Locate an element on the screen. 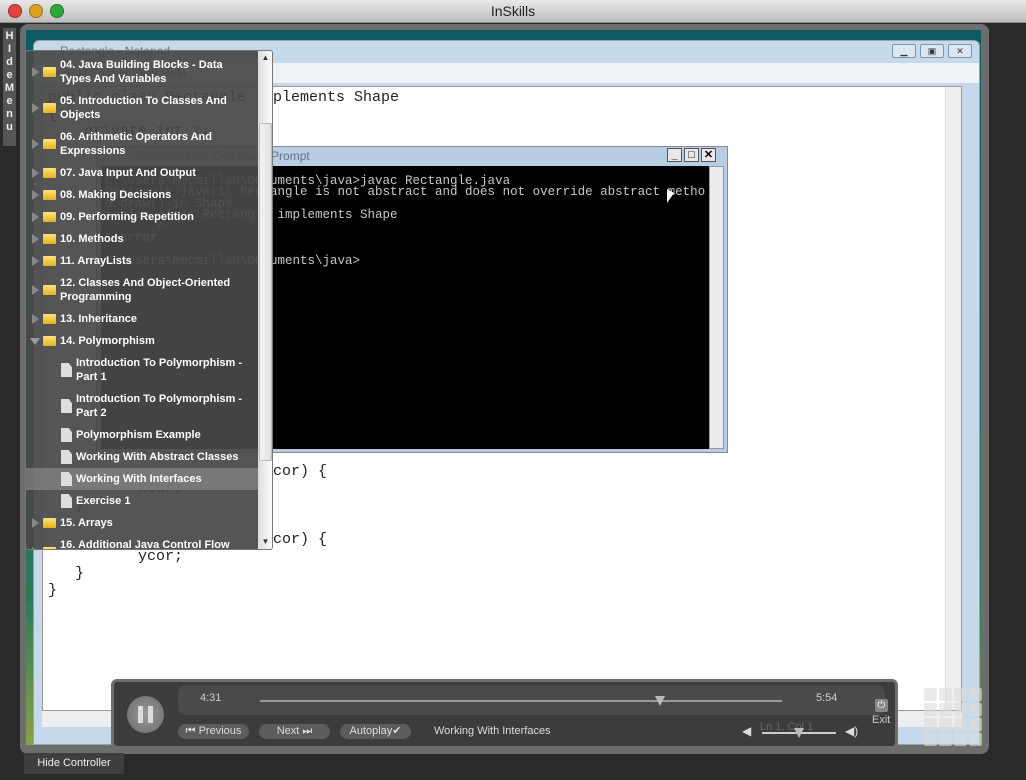 The image size is (1026, 780). autoplay-button: Autoplay✔ is located at coordinates (375, 731).